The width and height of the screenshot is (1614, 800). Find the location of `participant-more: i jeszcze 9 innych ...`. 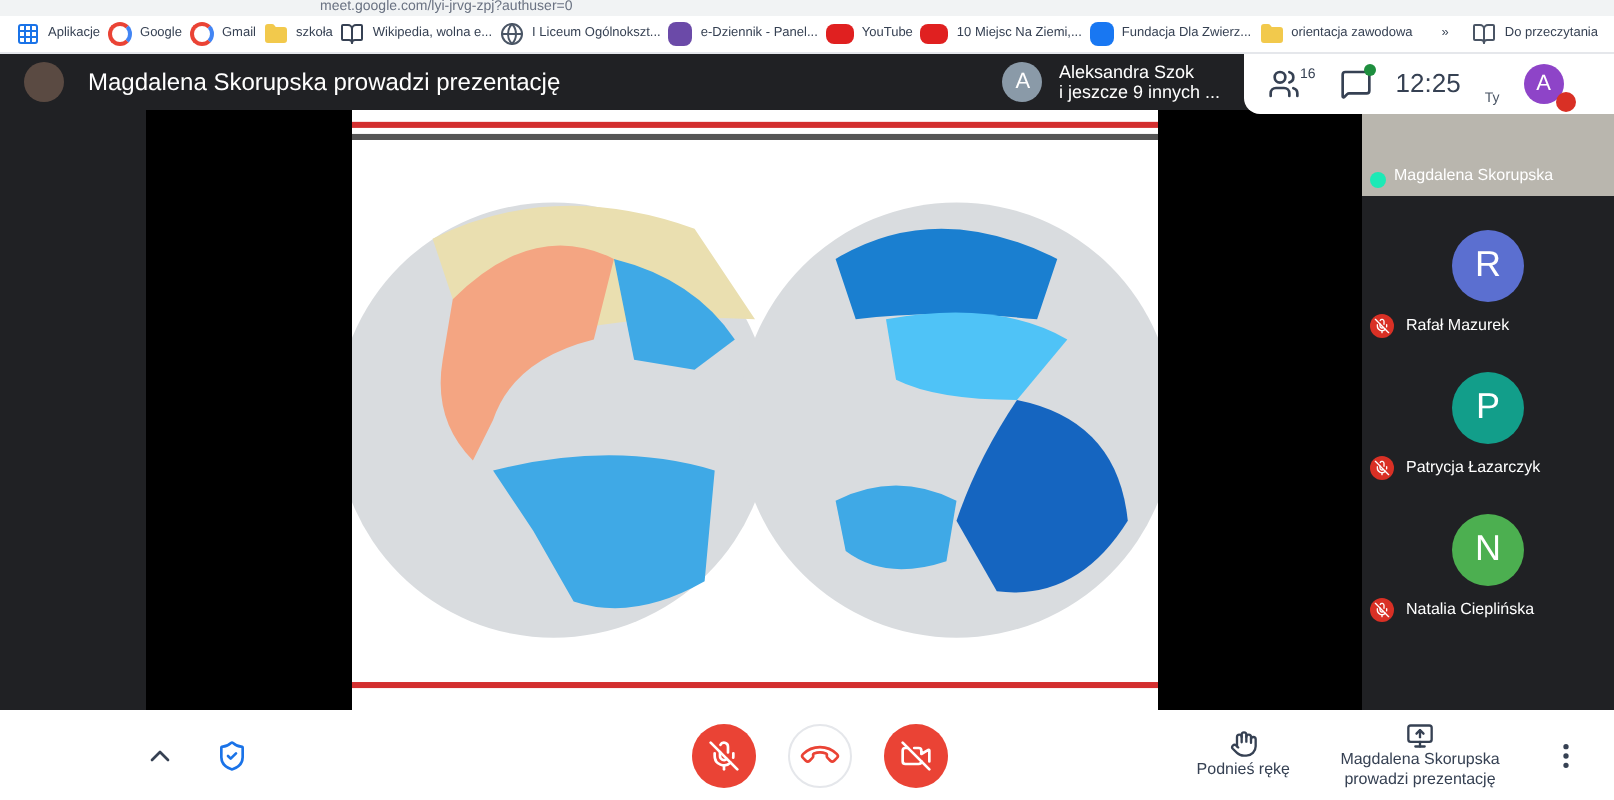

participant-more: i jeszcze 9 innych ... is located at coordinates (1139, 92).